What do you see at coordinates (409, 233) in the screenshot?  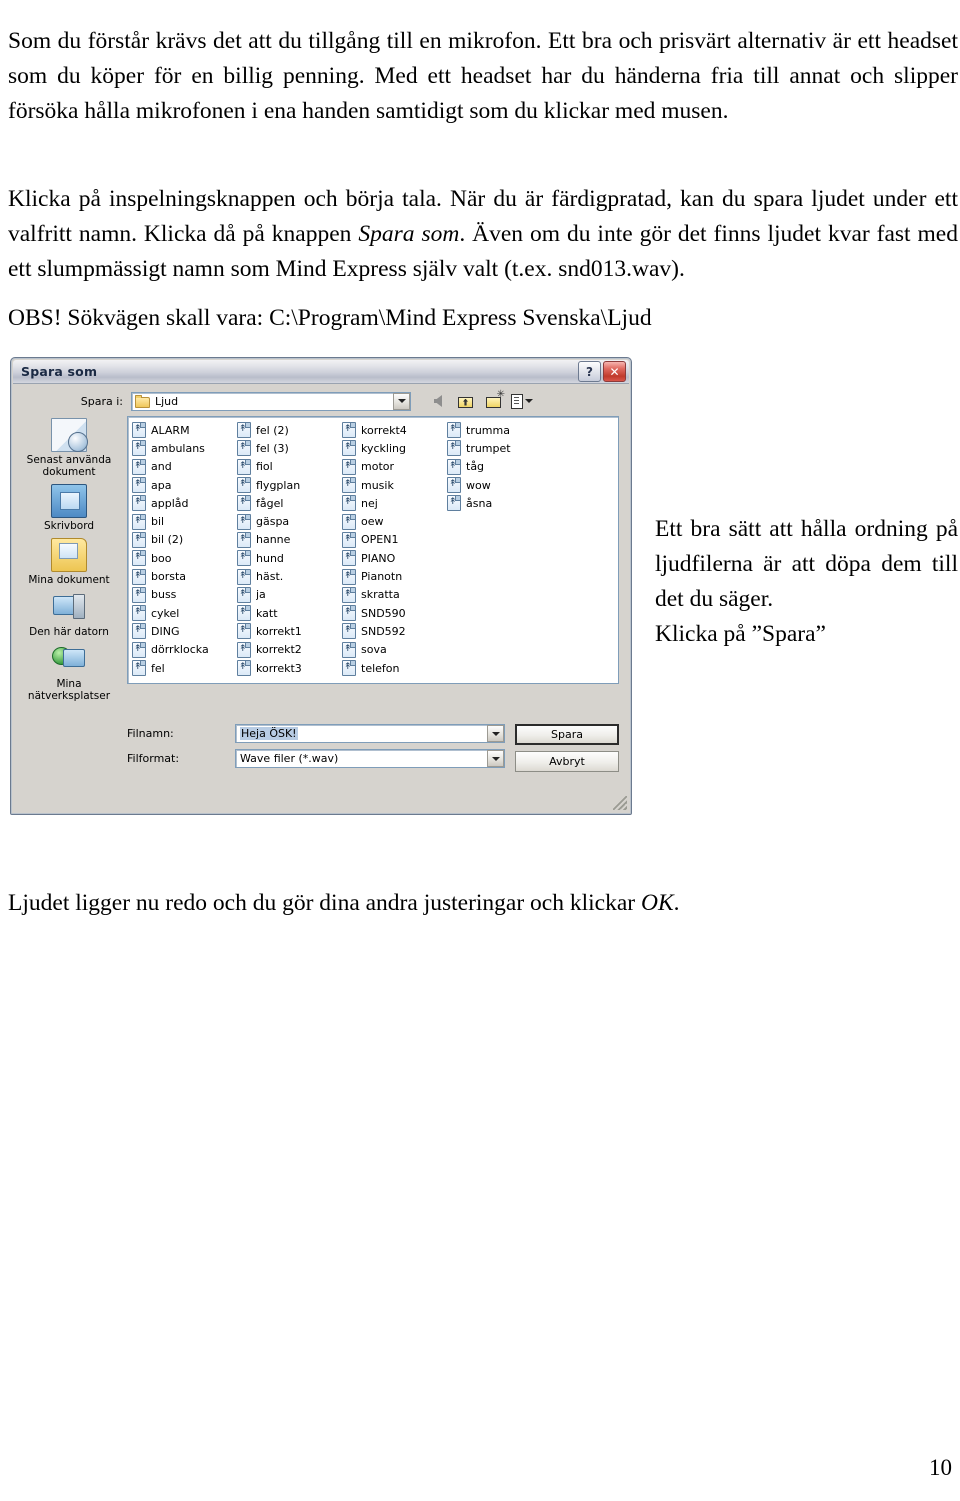 I see `paragraph-2-italic: Spara som` at bounding box center [409, 233].